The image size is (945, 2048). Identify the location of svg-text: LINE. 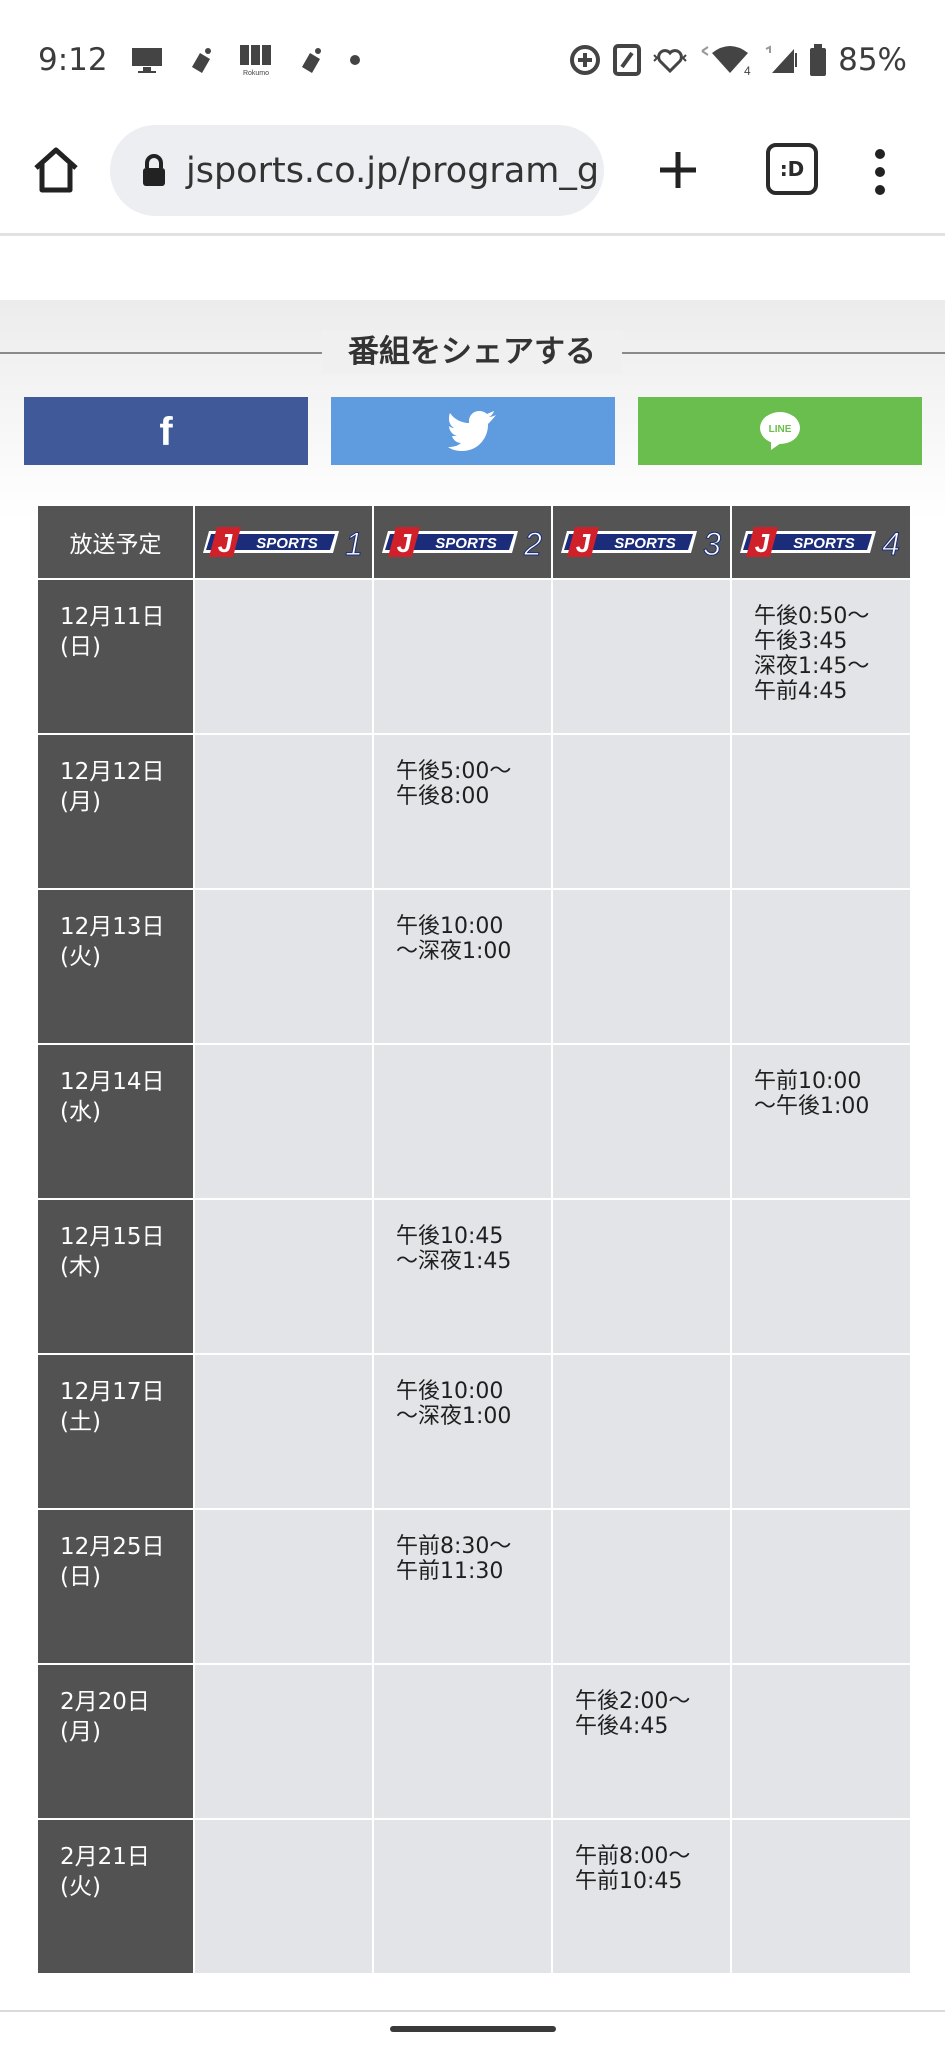
(780, 429).